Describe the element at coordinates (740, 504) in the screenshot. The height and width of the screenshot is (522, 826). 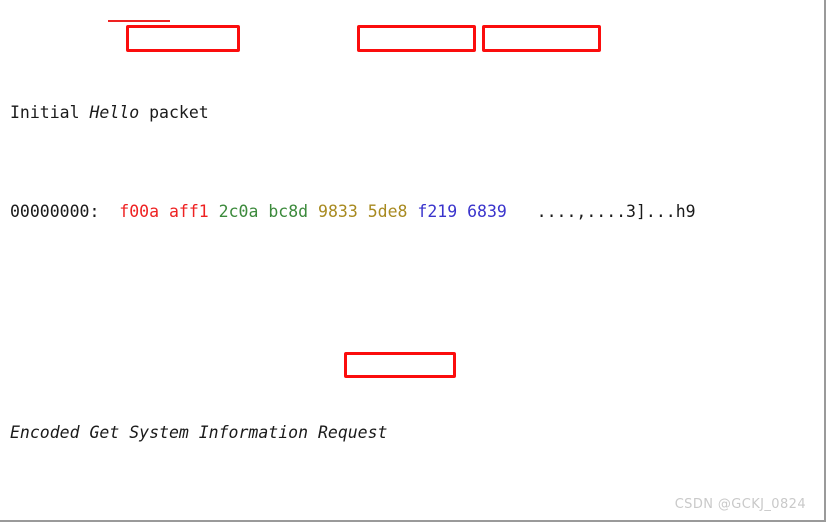
I see `csdn-watermark: CSDN @GCKJ_0824` at that location.